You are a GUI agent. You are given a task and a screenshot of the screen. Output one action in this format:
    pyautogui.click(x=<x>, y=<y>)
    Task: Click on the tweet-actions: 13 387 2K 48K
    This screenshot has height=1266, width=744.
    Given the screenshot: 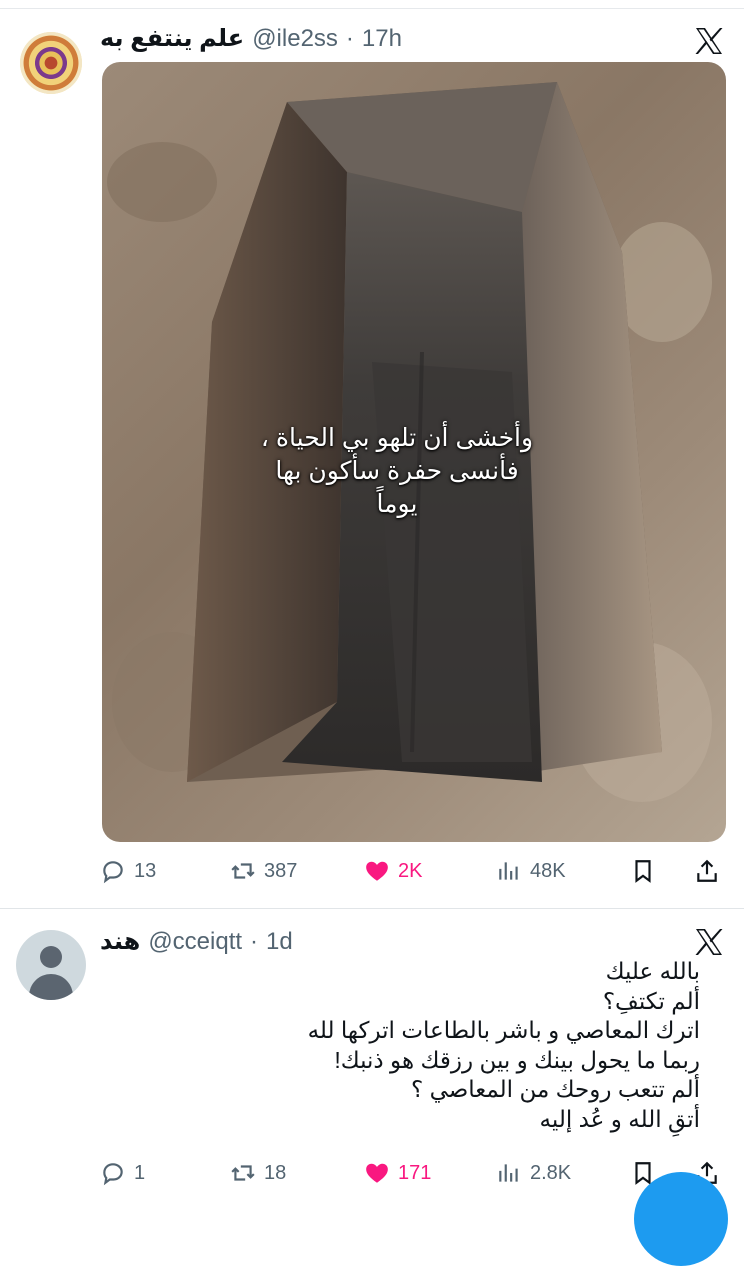 What is the action you would take?
    pyautogui.click(x=415, y=871)
    